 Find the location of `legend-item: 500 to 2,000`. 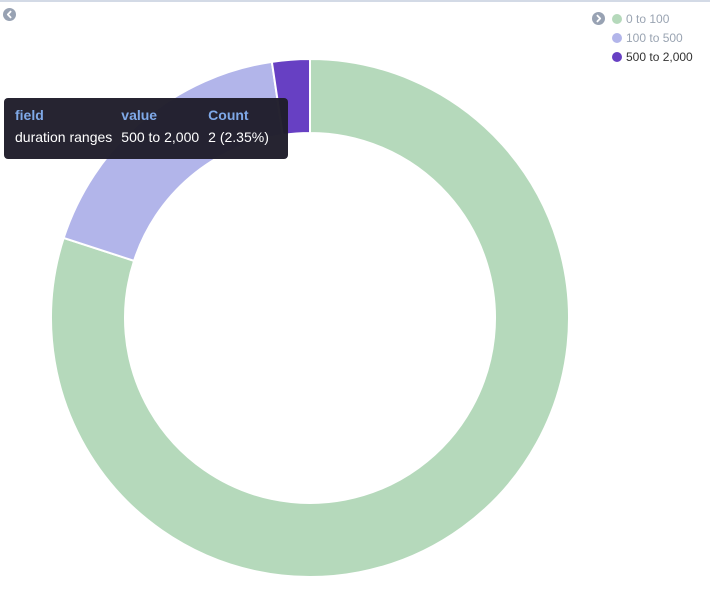

legend-item: 500 to 2,000 is located at coordinates (652, 56).